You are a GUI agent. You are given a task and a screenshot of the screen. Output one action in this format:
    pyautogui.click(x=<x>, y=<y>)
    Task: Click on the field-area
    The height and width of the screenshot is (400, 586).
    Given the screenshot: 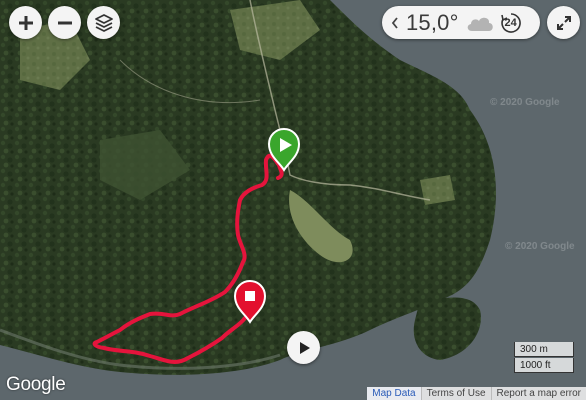 What is the action you would take?
    pyautogui.click(x=437, y=190)
    